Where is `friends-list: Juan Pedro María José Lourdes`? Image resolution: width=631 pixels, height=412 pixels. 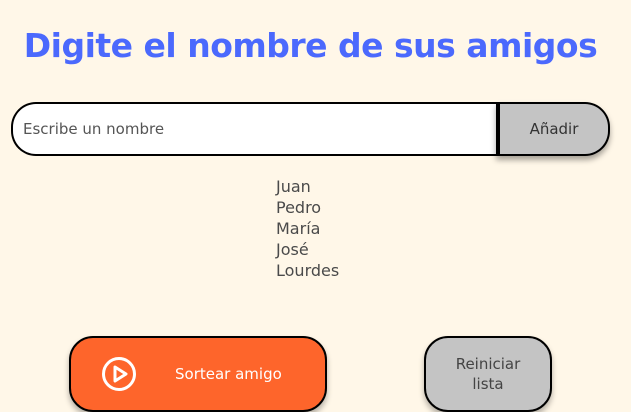 friends-list: Juan Pedro María José Lourdes is located at coordinates (307, 228).